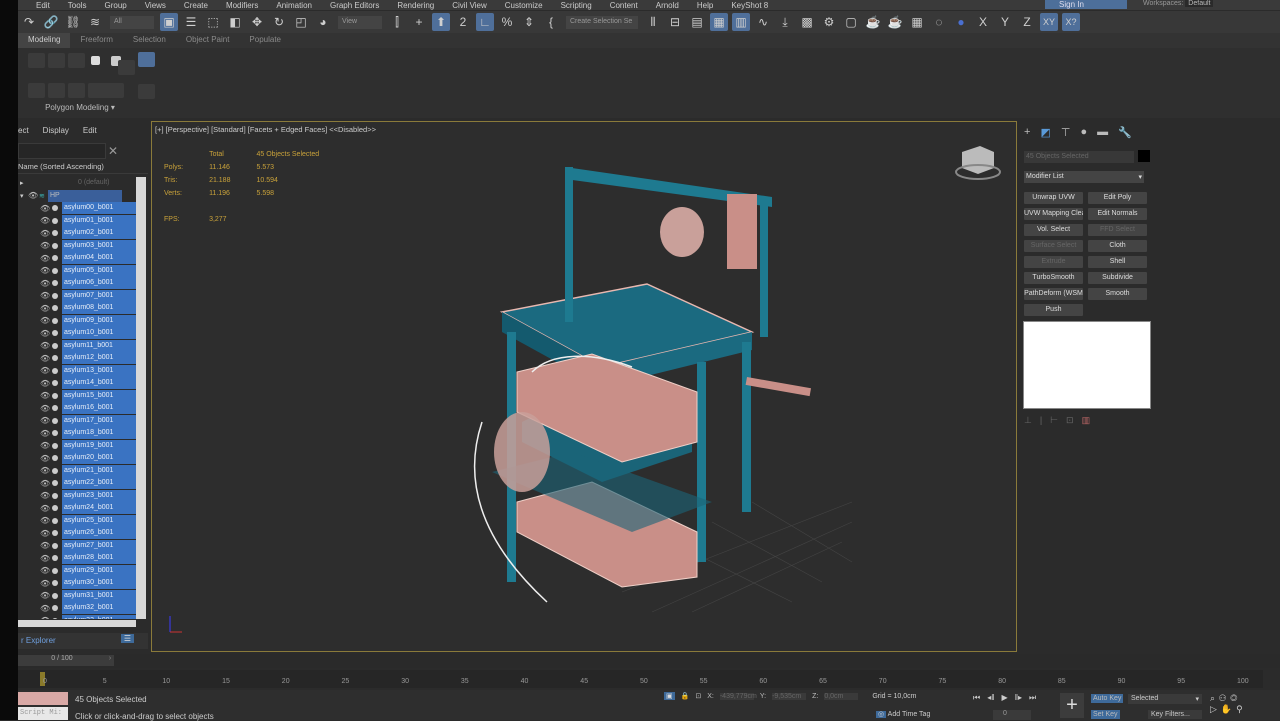  I want to click on axis-x: X, so click(983, 22).